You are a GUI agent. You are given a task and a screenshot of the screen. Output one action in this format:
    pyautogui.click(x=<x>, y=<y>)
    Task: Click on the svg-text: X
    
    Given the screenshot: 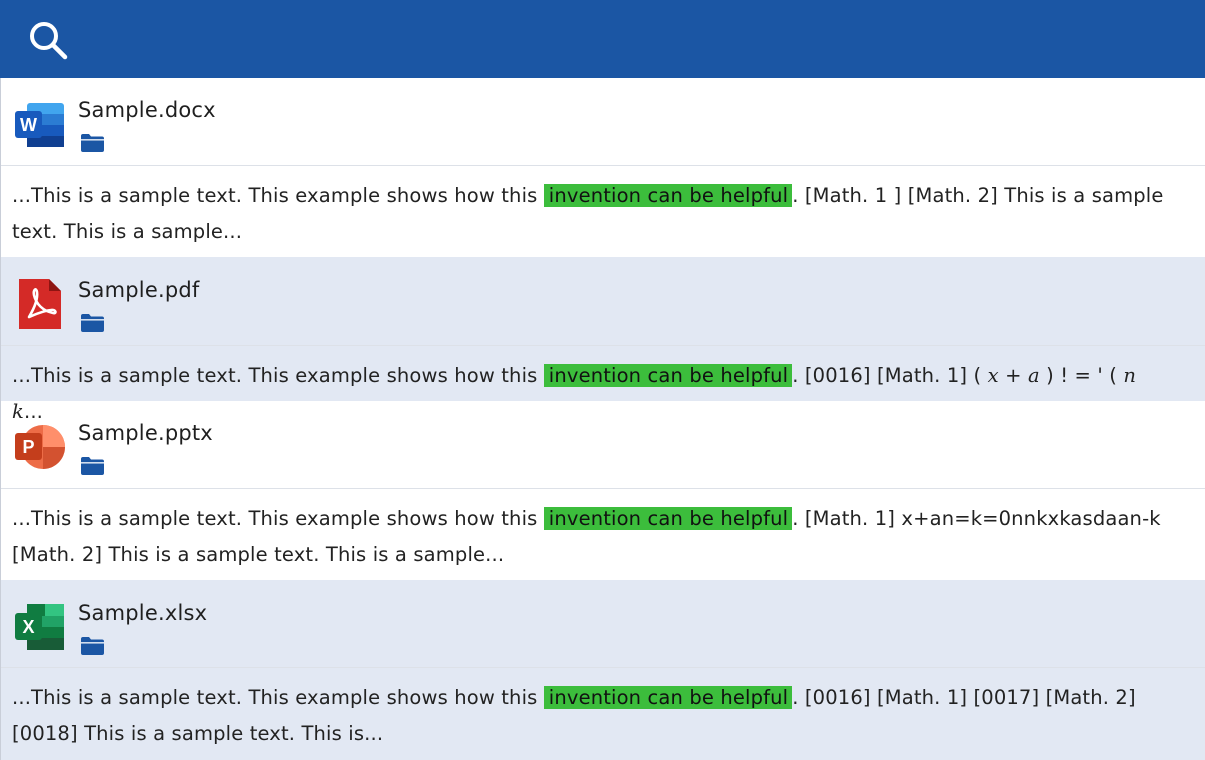 What is the action you would take?
    pyautogui.click(x=28, y=627)
    